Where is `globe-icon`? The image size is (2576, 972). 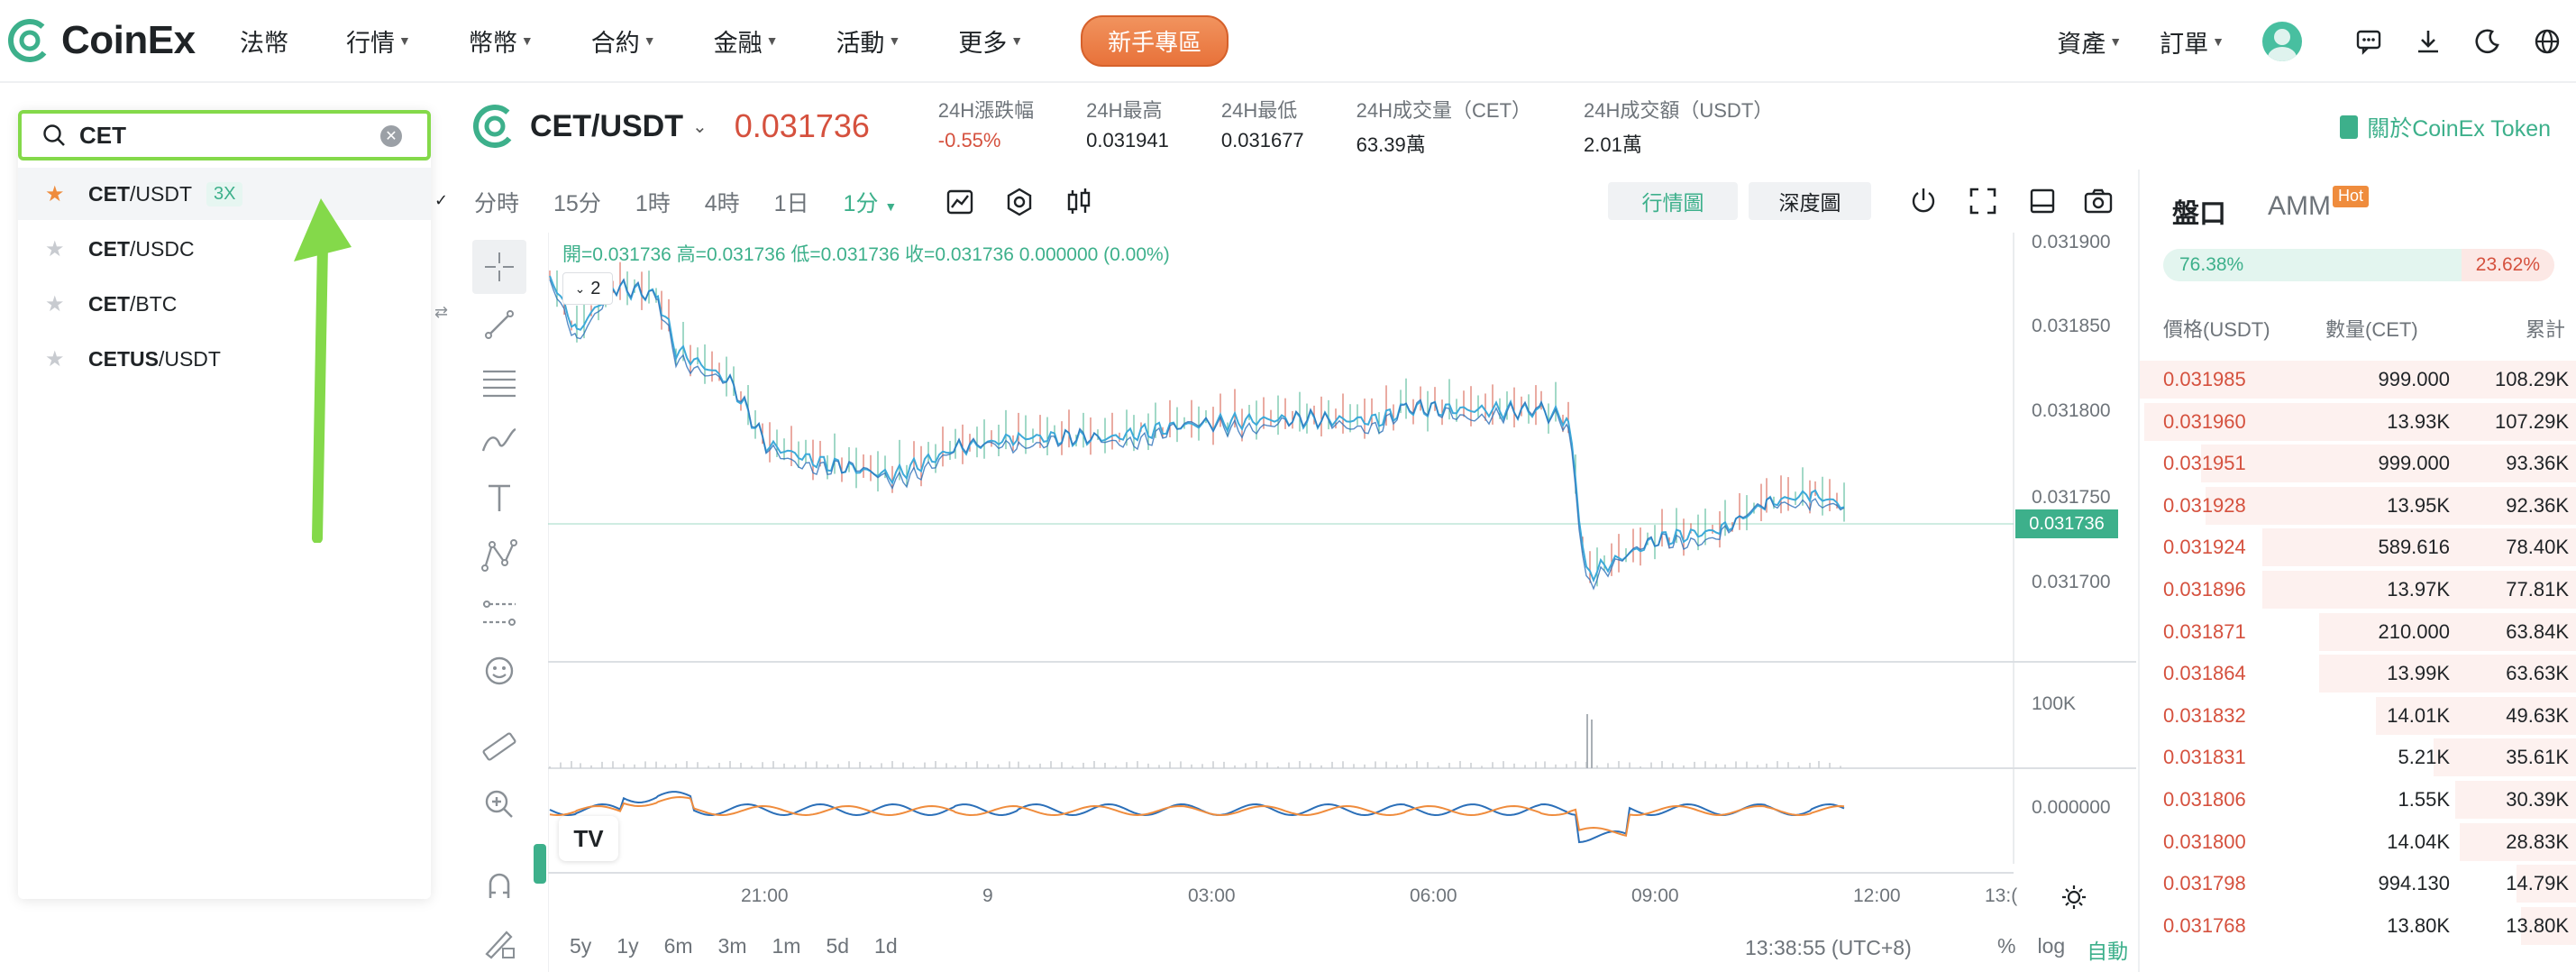 globe-icon is located at coordinates (2547, 41).